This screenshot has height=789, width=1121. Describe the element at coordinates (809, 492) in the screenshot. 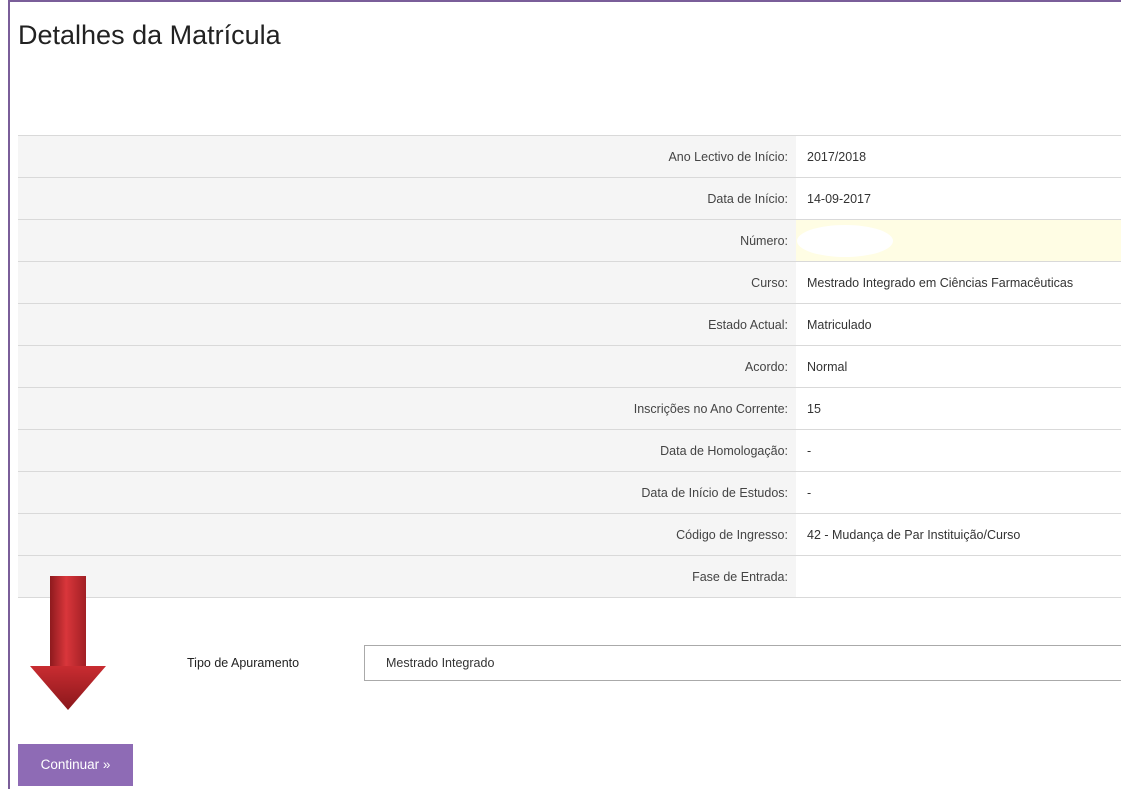

I see `field-value-data-inicio-estudos: -` at that location.